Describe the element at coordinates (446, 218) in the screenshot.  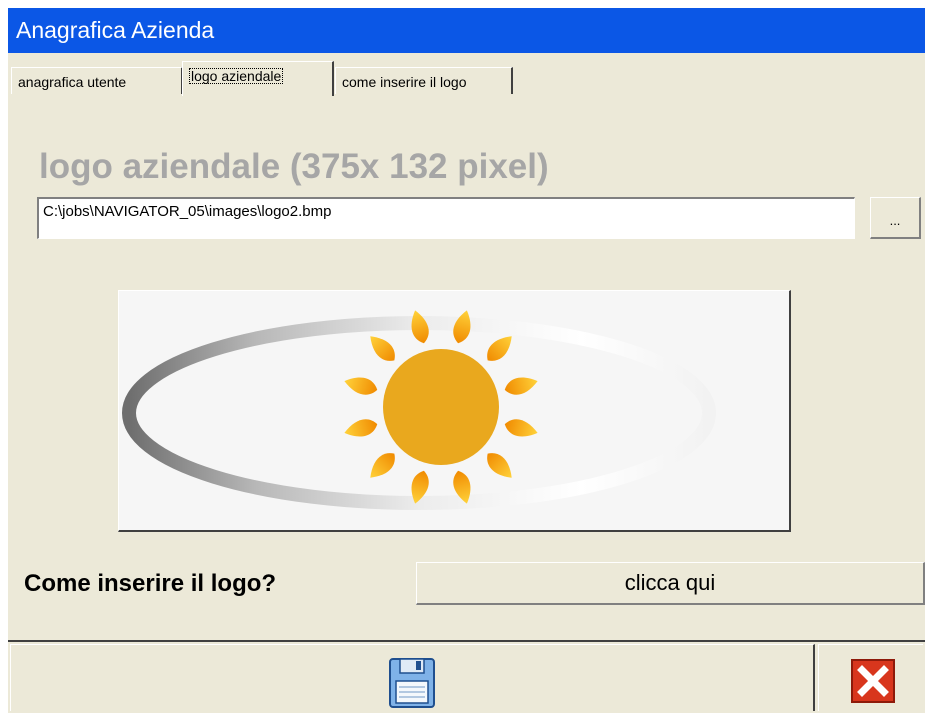
I see `logo-path-field: C:\jobs\NAVIGATOR_05\images\logo2.bmp` at that location.